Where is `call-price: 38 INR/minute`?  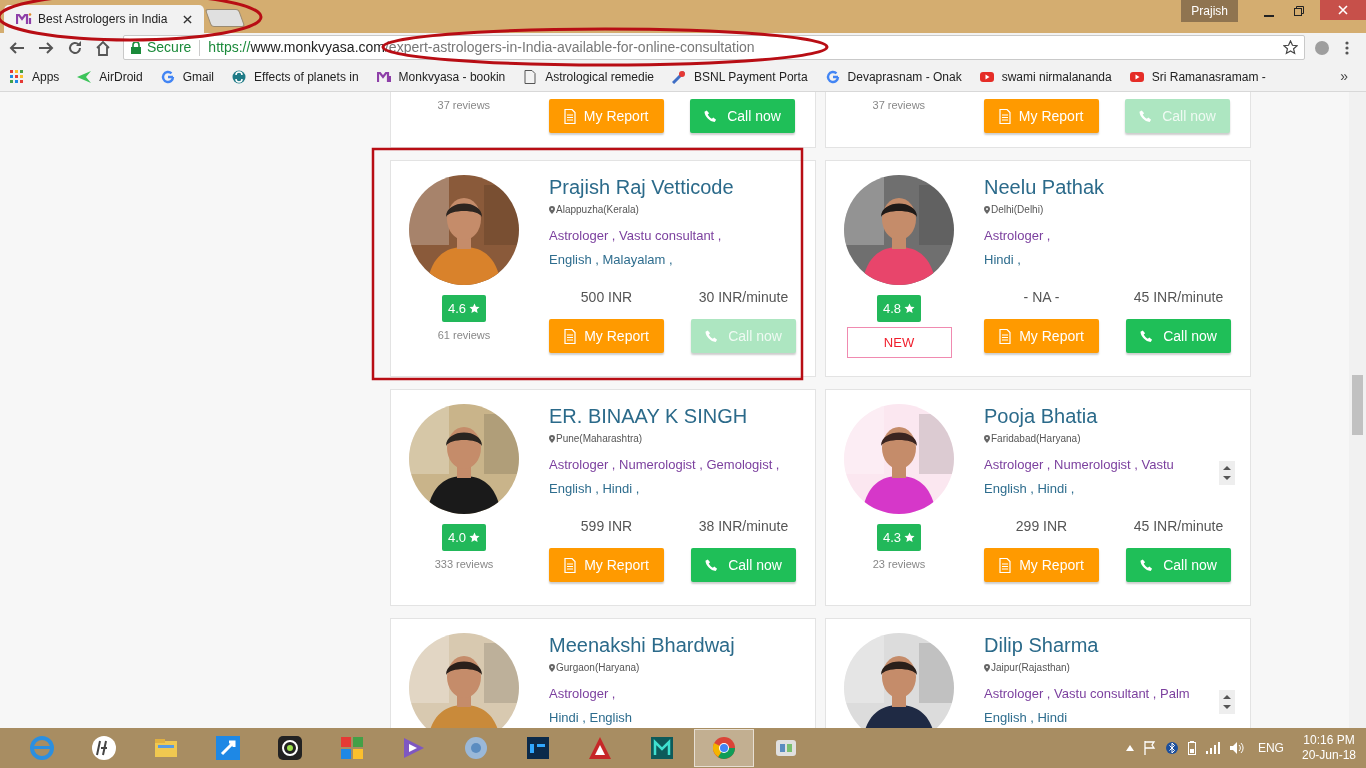
call-price: 38 INR/minute is located at coordinates (743, 526).